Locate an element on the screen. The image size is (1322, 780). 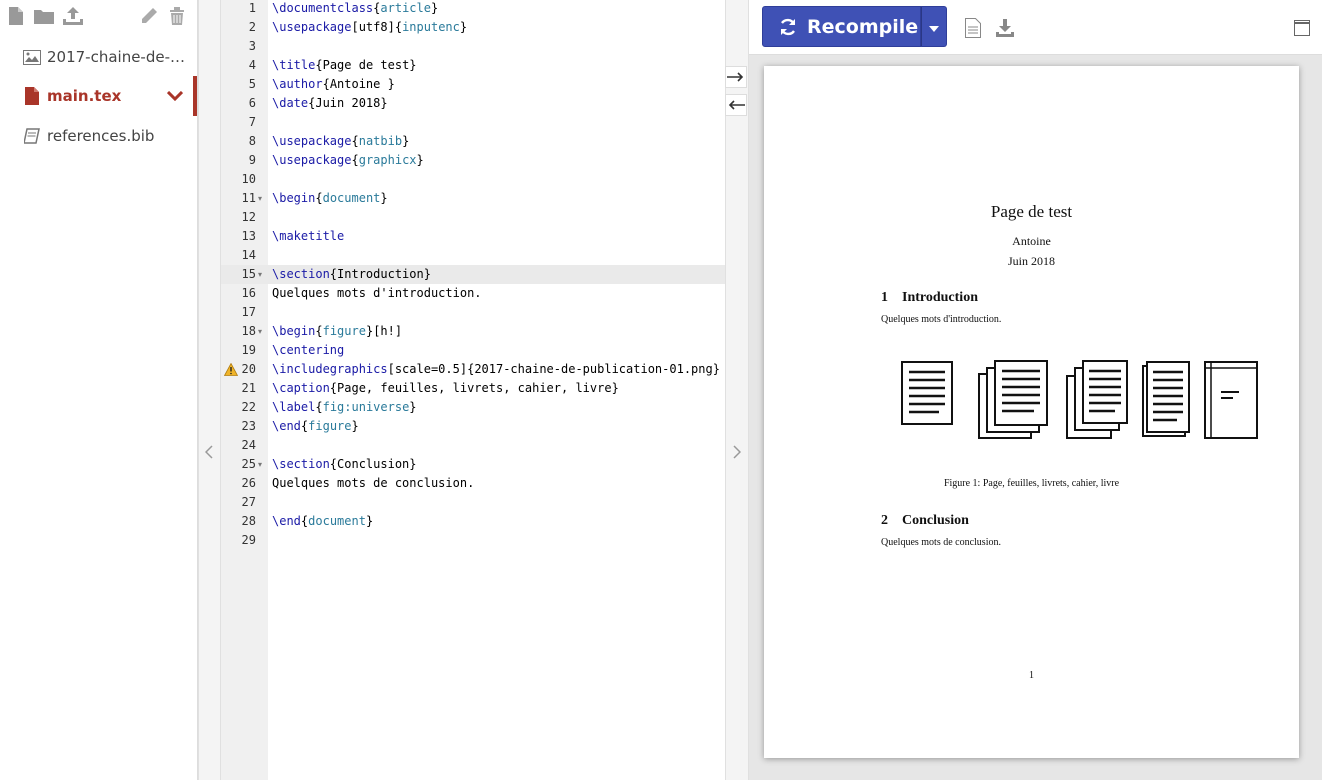
file-name: references.bib is located at coordinates (101, 136).